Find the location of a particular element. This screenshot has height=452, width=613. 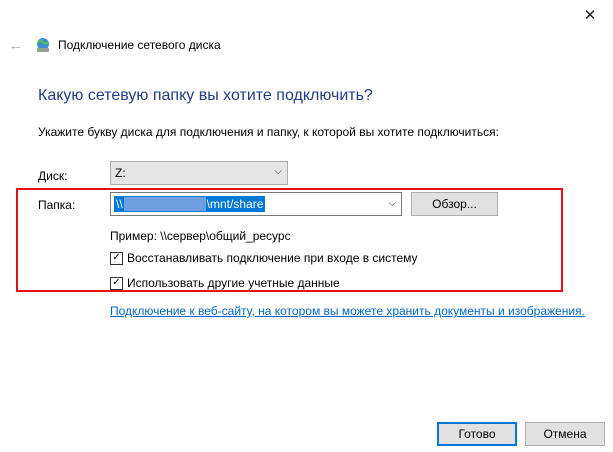

folder-input: \\ \mnt/share ⌵ is located at coordinates (256, 204).